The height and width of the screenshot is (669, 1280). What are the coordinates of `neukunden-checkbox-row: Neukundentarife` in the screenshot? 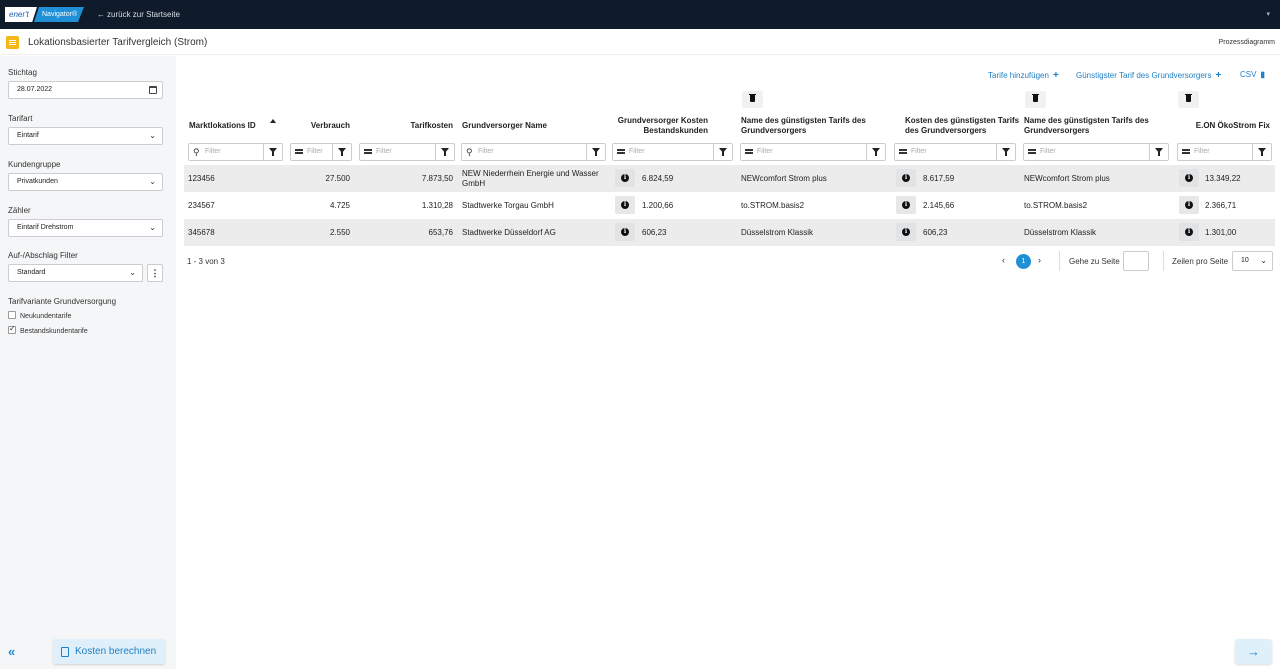 It's located at (40, 315).